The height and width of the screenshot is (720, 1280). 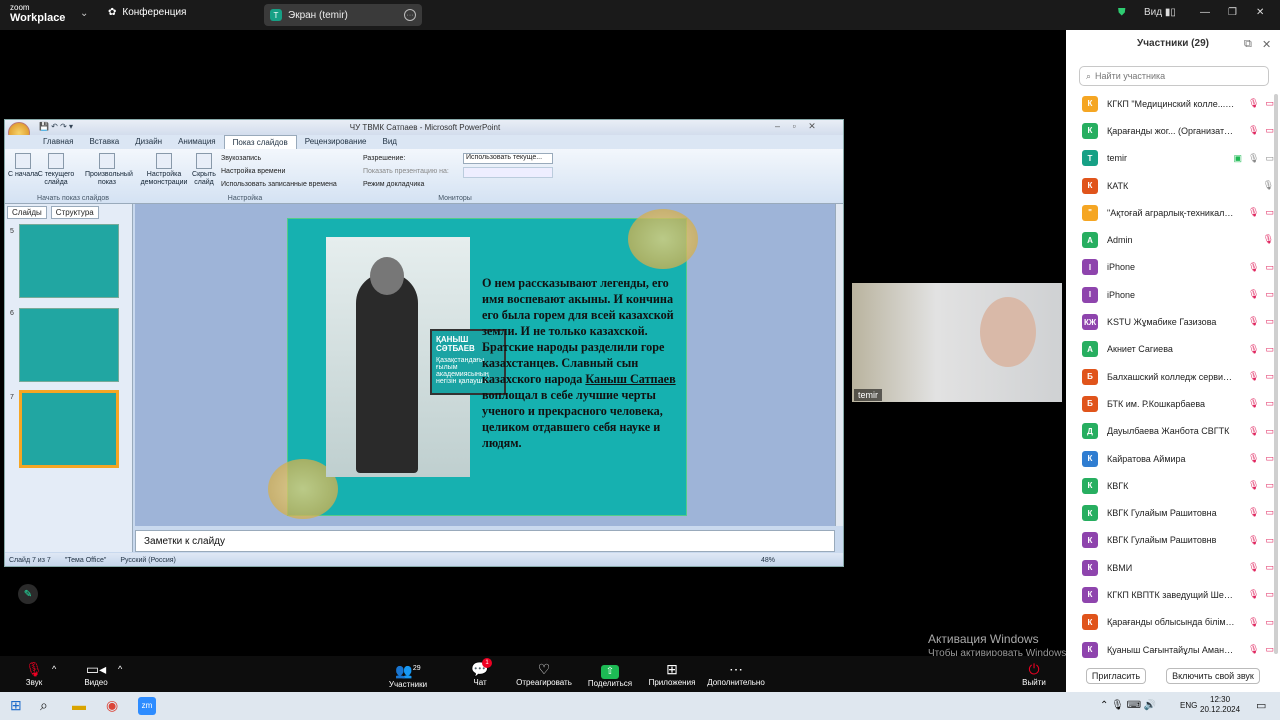 I want to click on participant-row: К КВГК Гулайым Рашитовнв 🎙 ▭, so click(x=1173, y=540).